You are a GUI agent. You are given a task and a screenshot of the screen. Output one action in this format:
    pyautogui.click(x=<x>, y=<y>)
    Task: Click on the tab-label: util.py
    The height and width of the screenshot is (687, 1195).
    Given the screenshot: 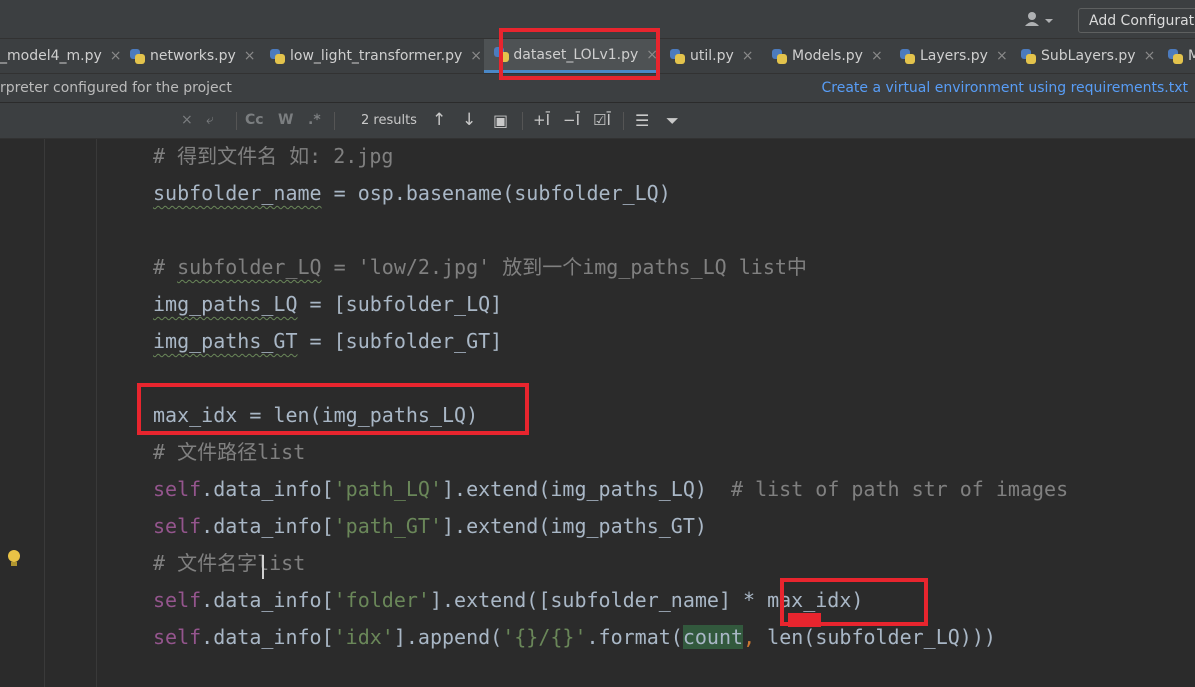 What is the action you would take?
    pyautogui.click(x=712, y=56)
    